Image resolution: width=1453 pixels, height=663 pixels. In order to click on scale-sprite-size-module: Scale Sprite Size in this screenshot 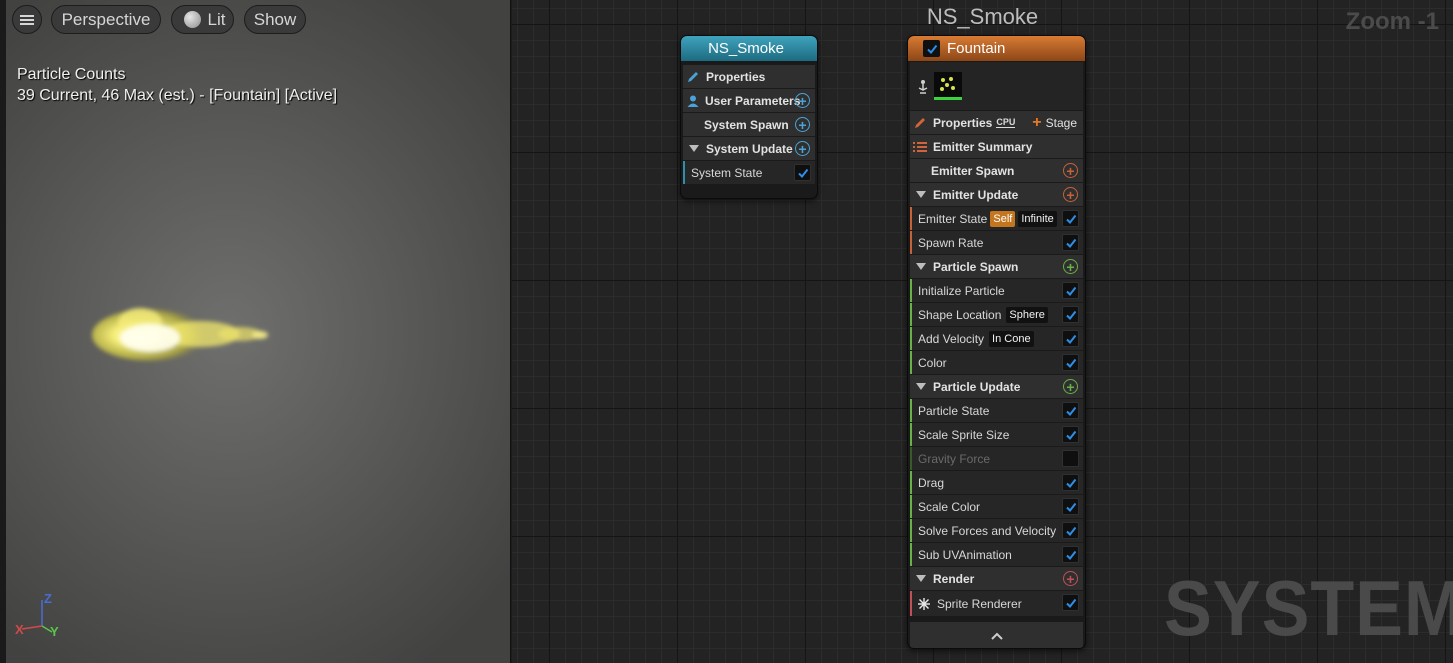, I will do `click(996, 434)`.